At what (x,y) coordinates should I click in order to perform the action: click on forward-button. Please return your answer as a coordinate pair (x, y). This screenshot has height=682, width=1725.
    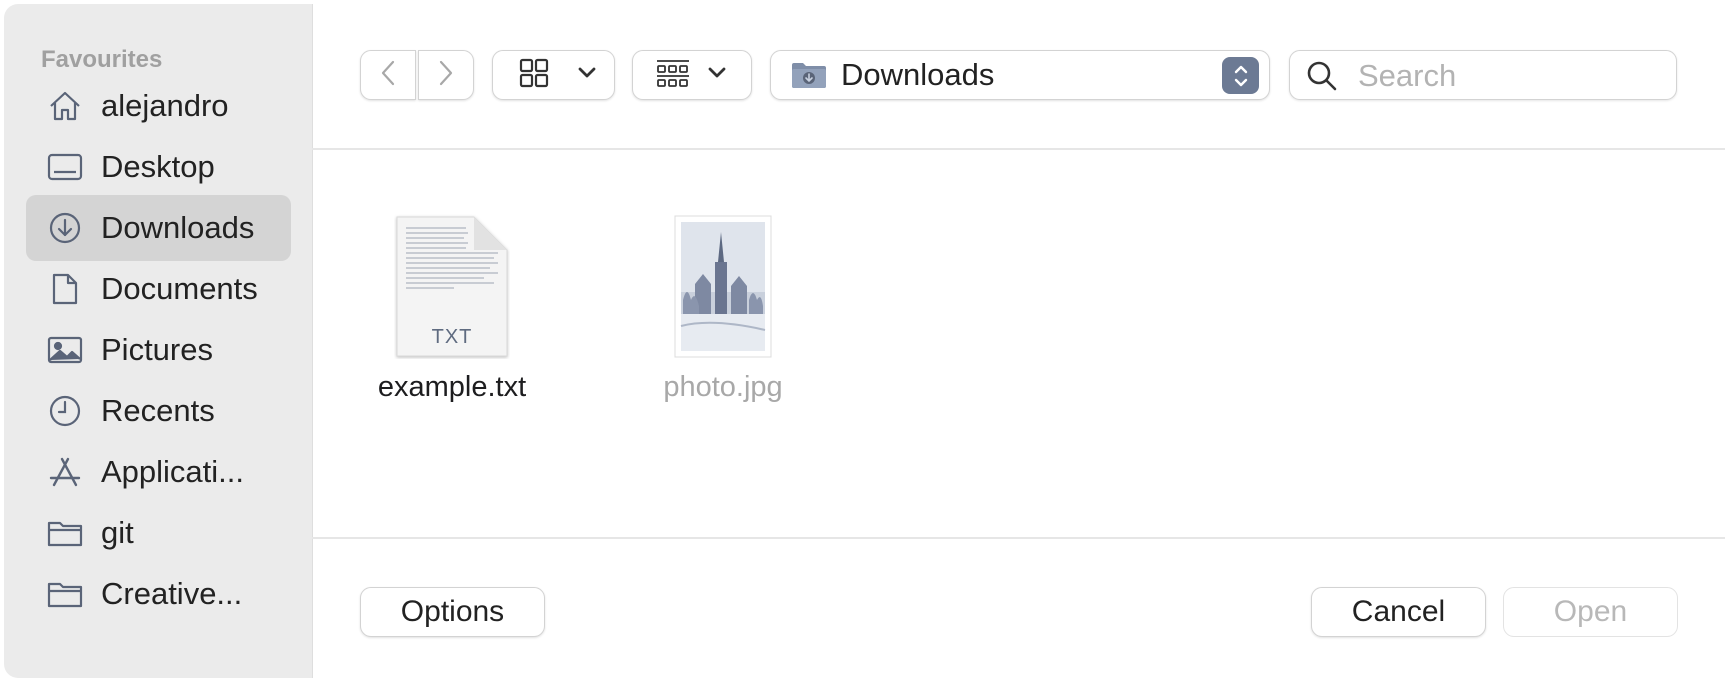
    Looking at the image, I should click on (446, 75).